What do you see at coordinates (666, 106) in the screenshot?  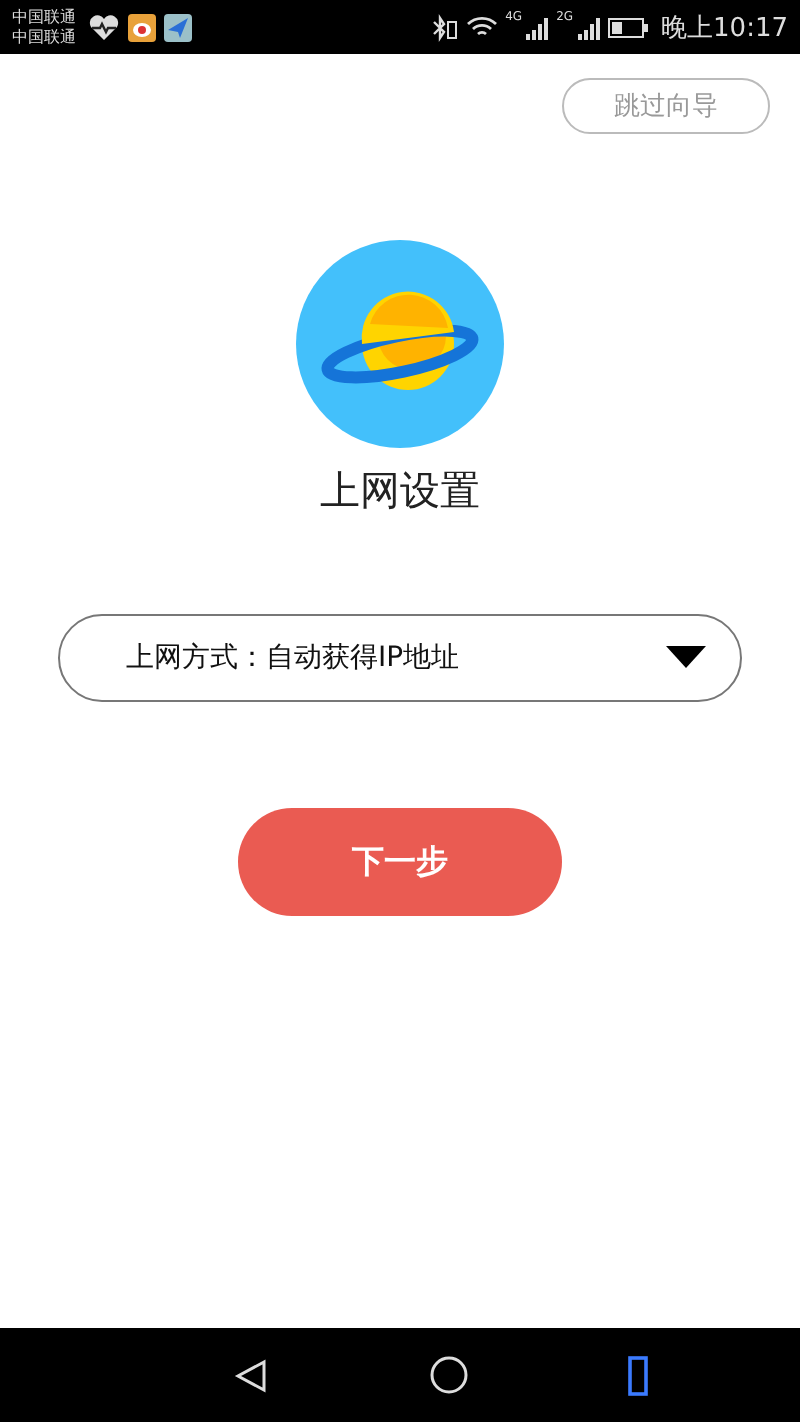 I see `skip-button: 跳过向导` at bounding box center [666, 106].